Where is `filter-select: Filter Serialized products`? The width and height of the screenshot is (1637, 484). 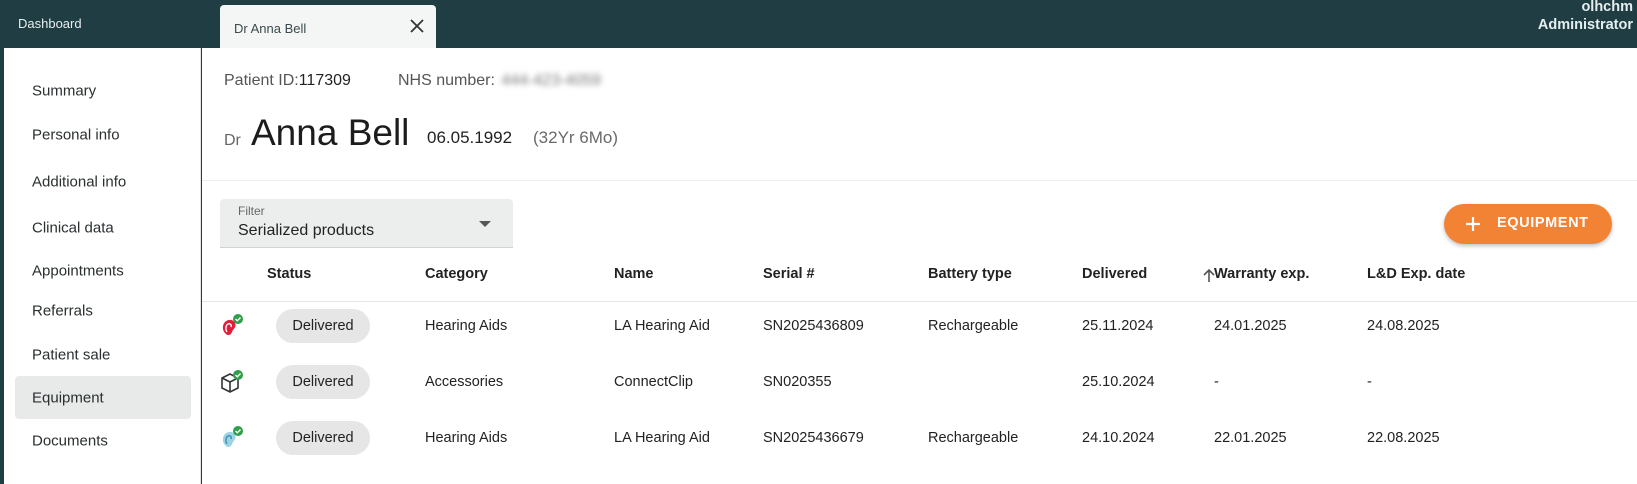
filter-select: Filter Serialized products is located at coordinates (366, 223).